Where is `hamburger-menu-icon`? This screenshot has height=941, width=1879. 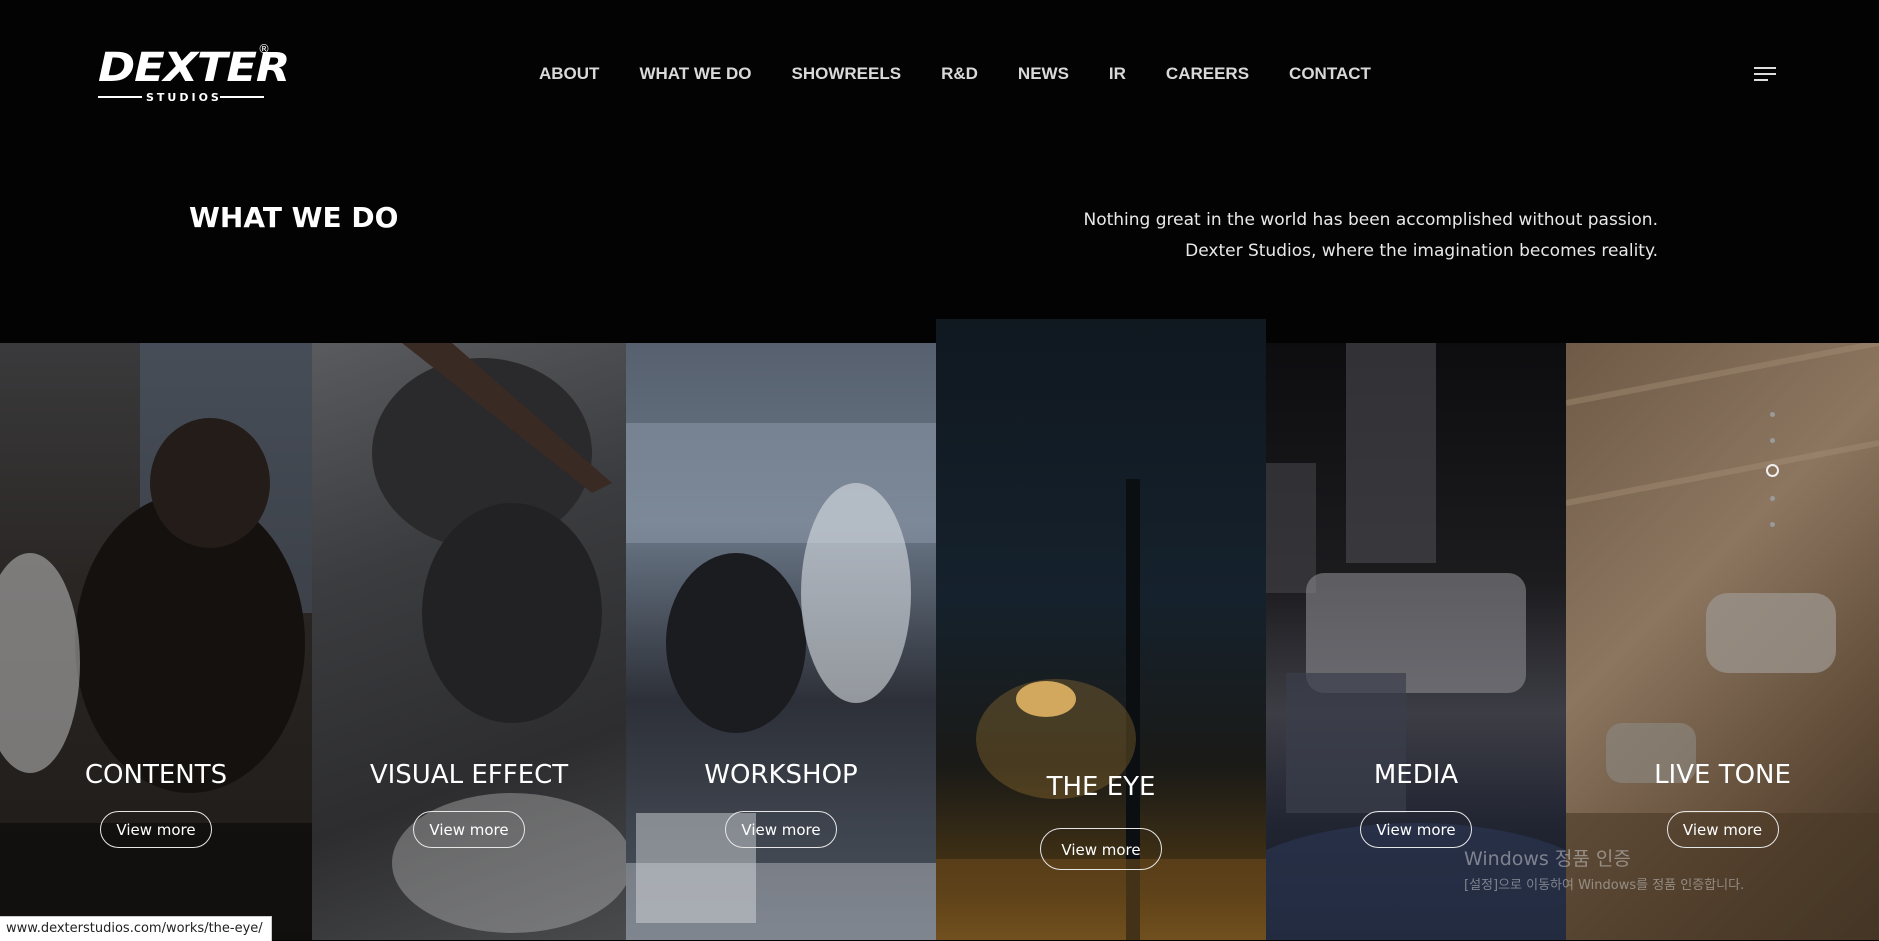 hamburger-menu-icon is located at coordinates (1765, 75).